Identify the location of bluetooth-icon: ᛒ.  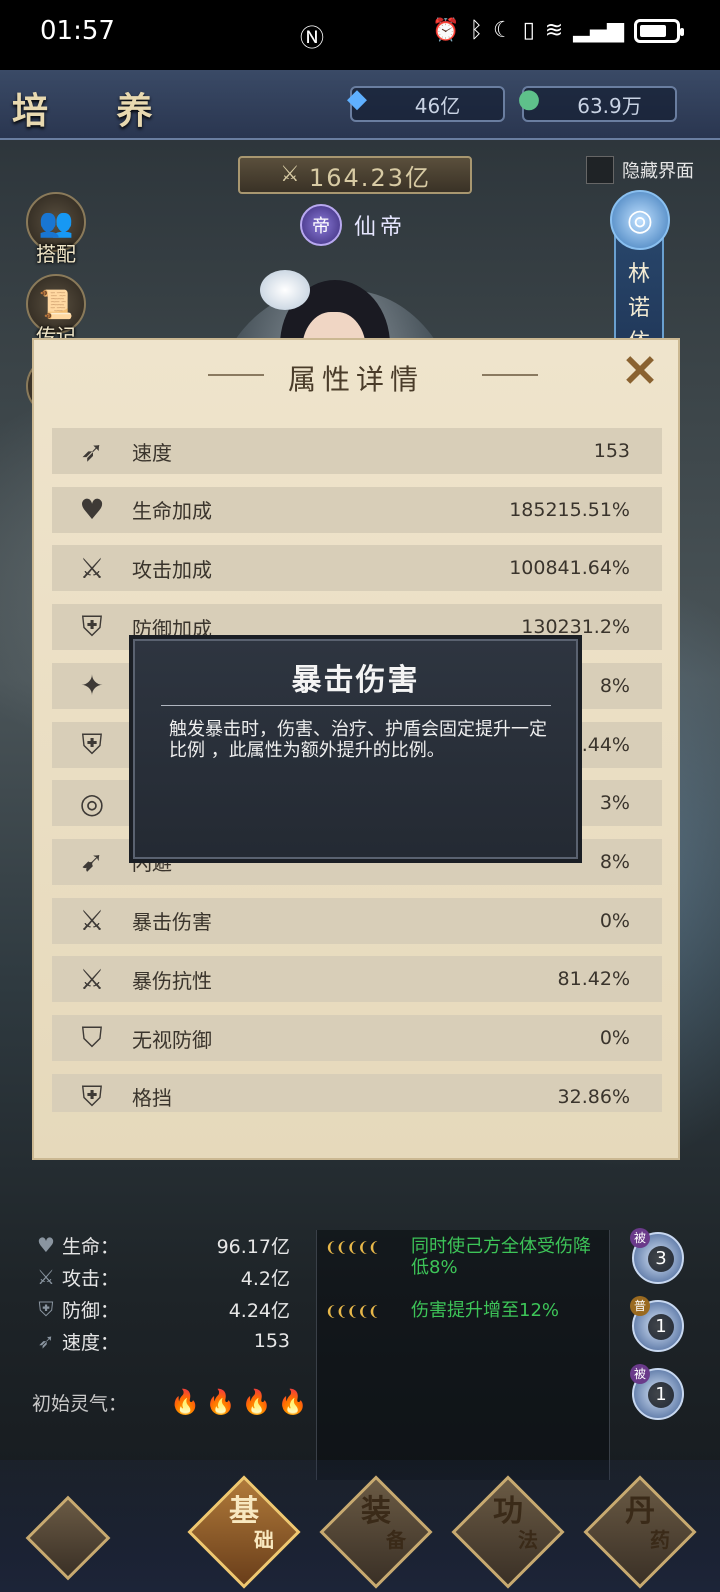
(476, 30).